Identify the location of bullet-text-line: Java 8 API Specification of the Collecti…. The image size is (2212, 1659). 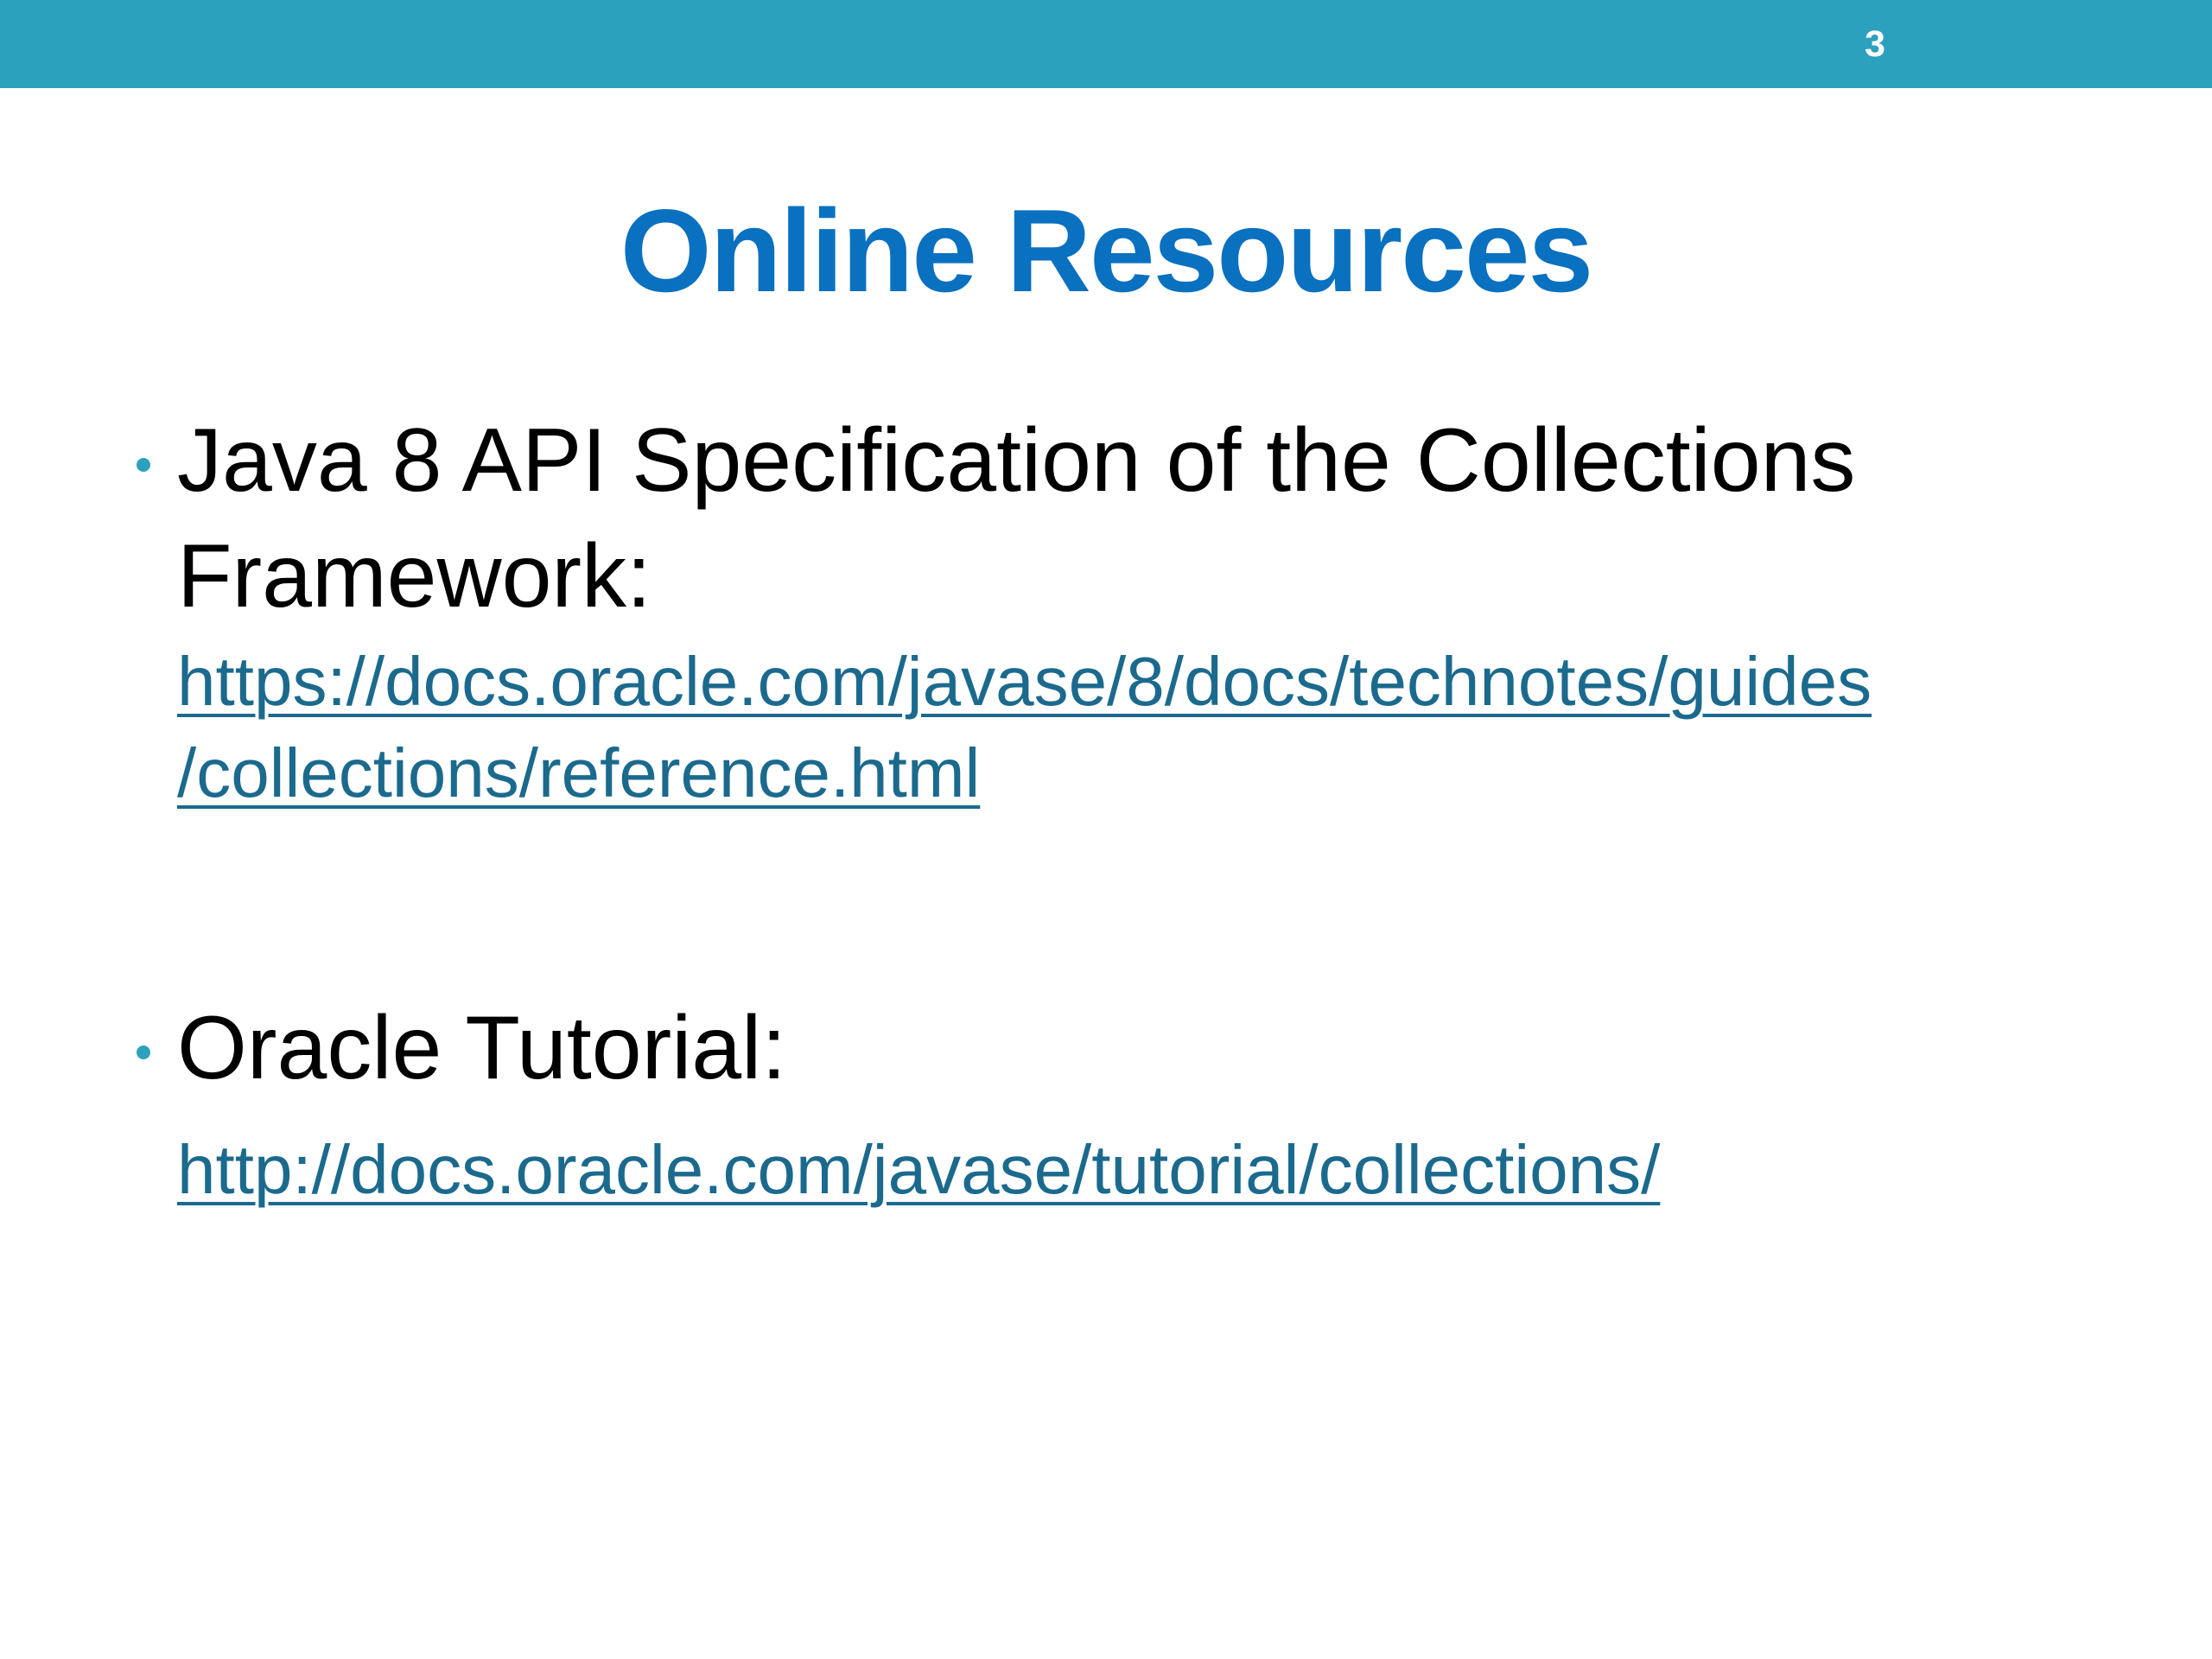
(1017, 460).